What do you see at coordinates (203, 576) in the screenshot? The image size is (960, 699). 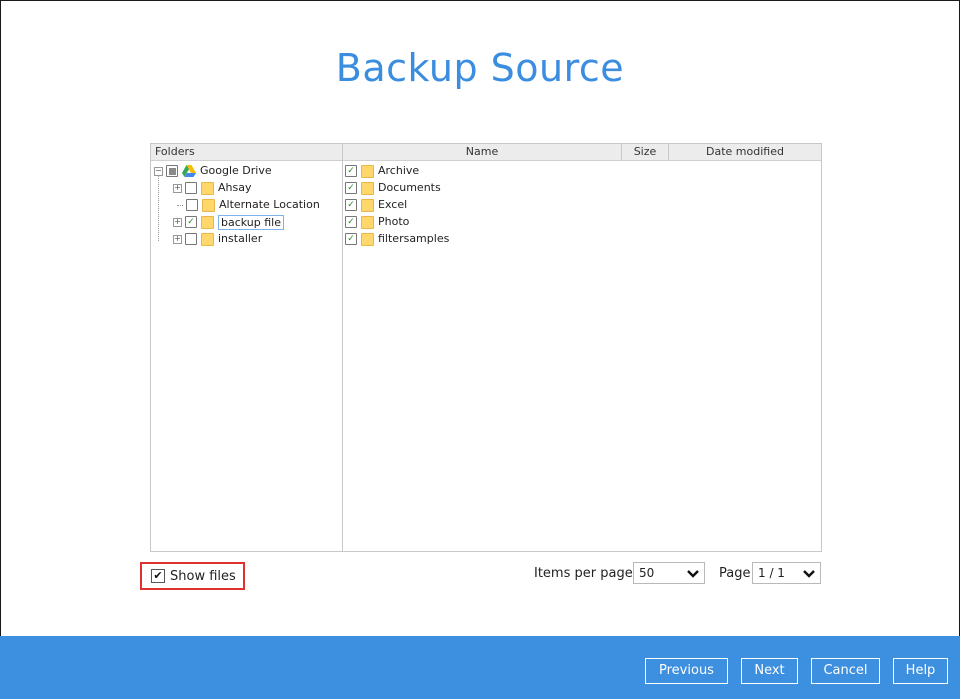 I see `show-files-label: Show files` at bounding box center [203, 576].